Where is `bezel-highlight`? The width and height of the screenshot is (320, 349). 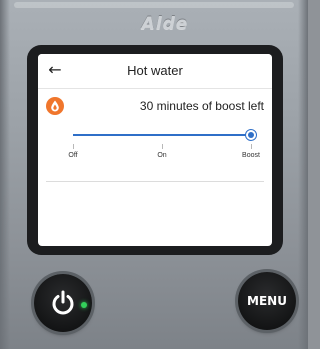 bezel-highlight is located at coordinates (154, 5).